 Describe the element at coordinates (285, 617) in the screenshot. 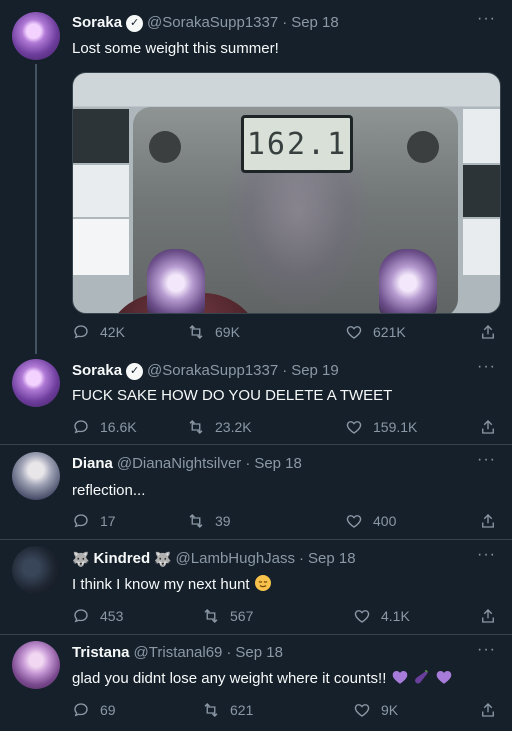

I see `action-bar: 453 567 4.1K` at that location.